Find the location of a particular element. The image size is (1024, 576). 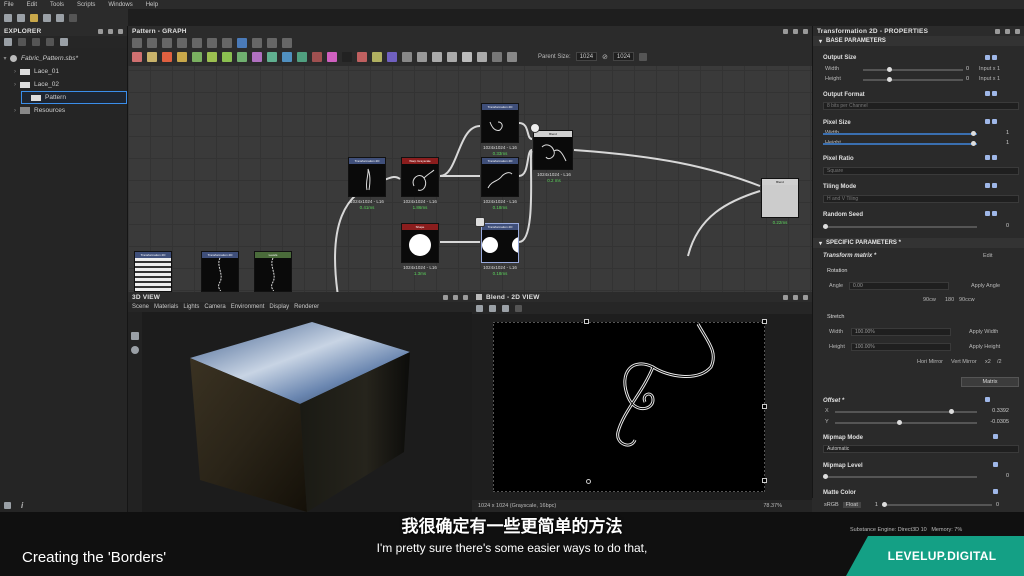

save-image-icon is located at coordinates (492, 308).